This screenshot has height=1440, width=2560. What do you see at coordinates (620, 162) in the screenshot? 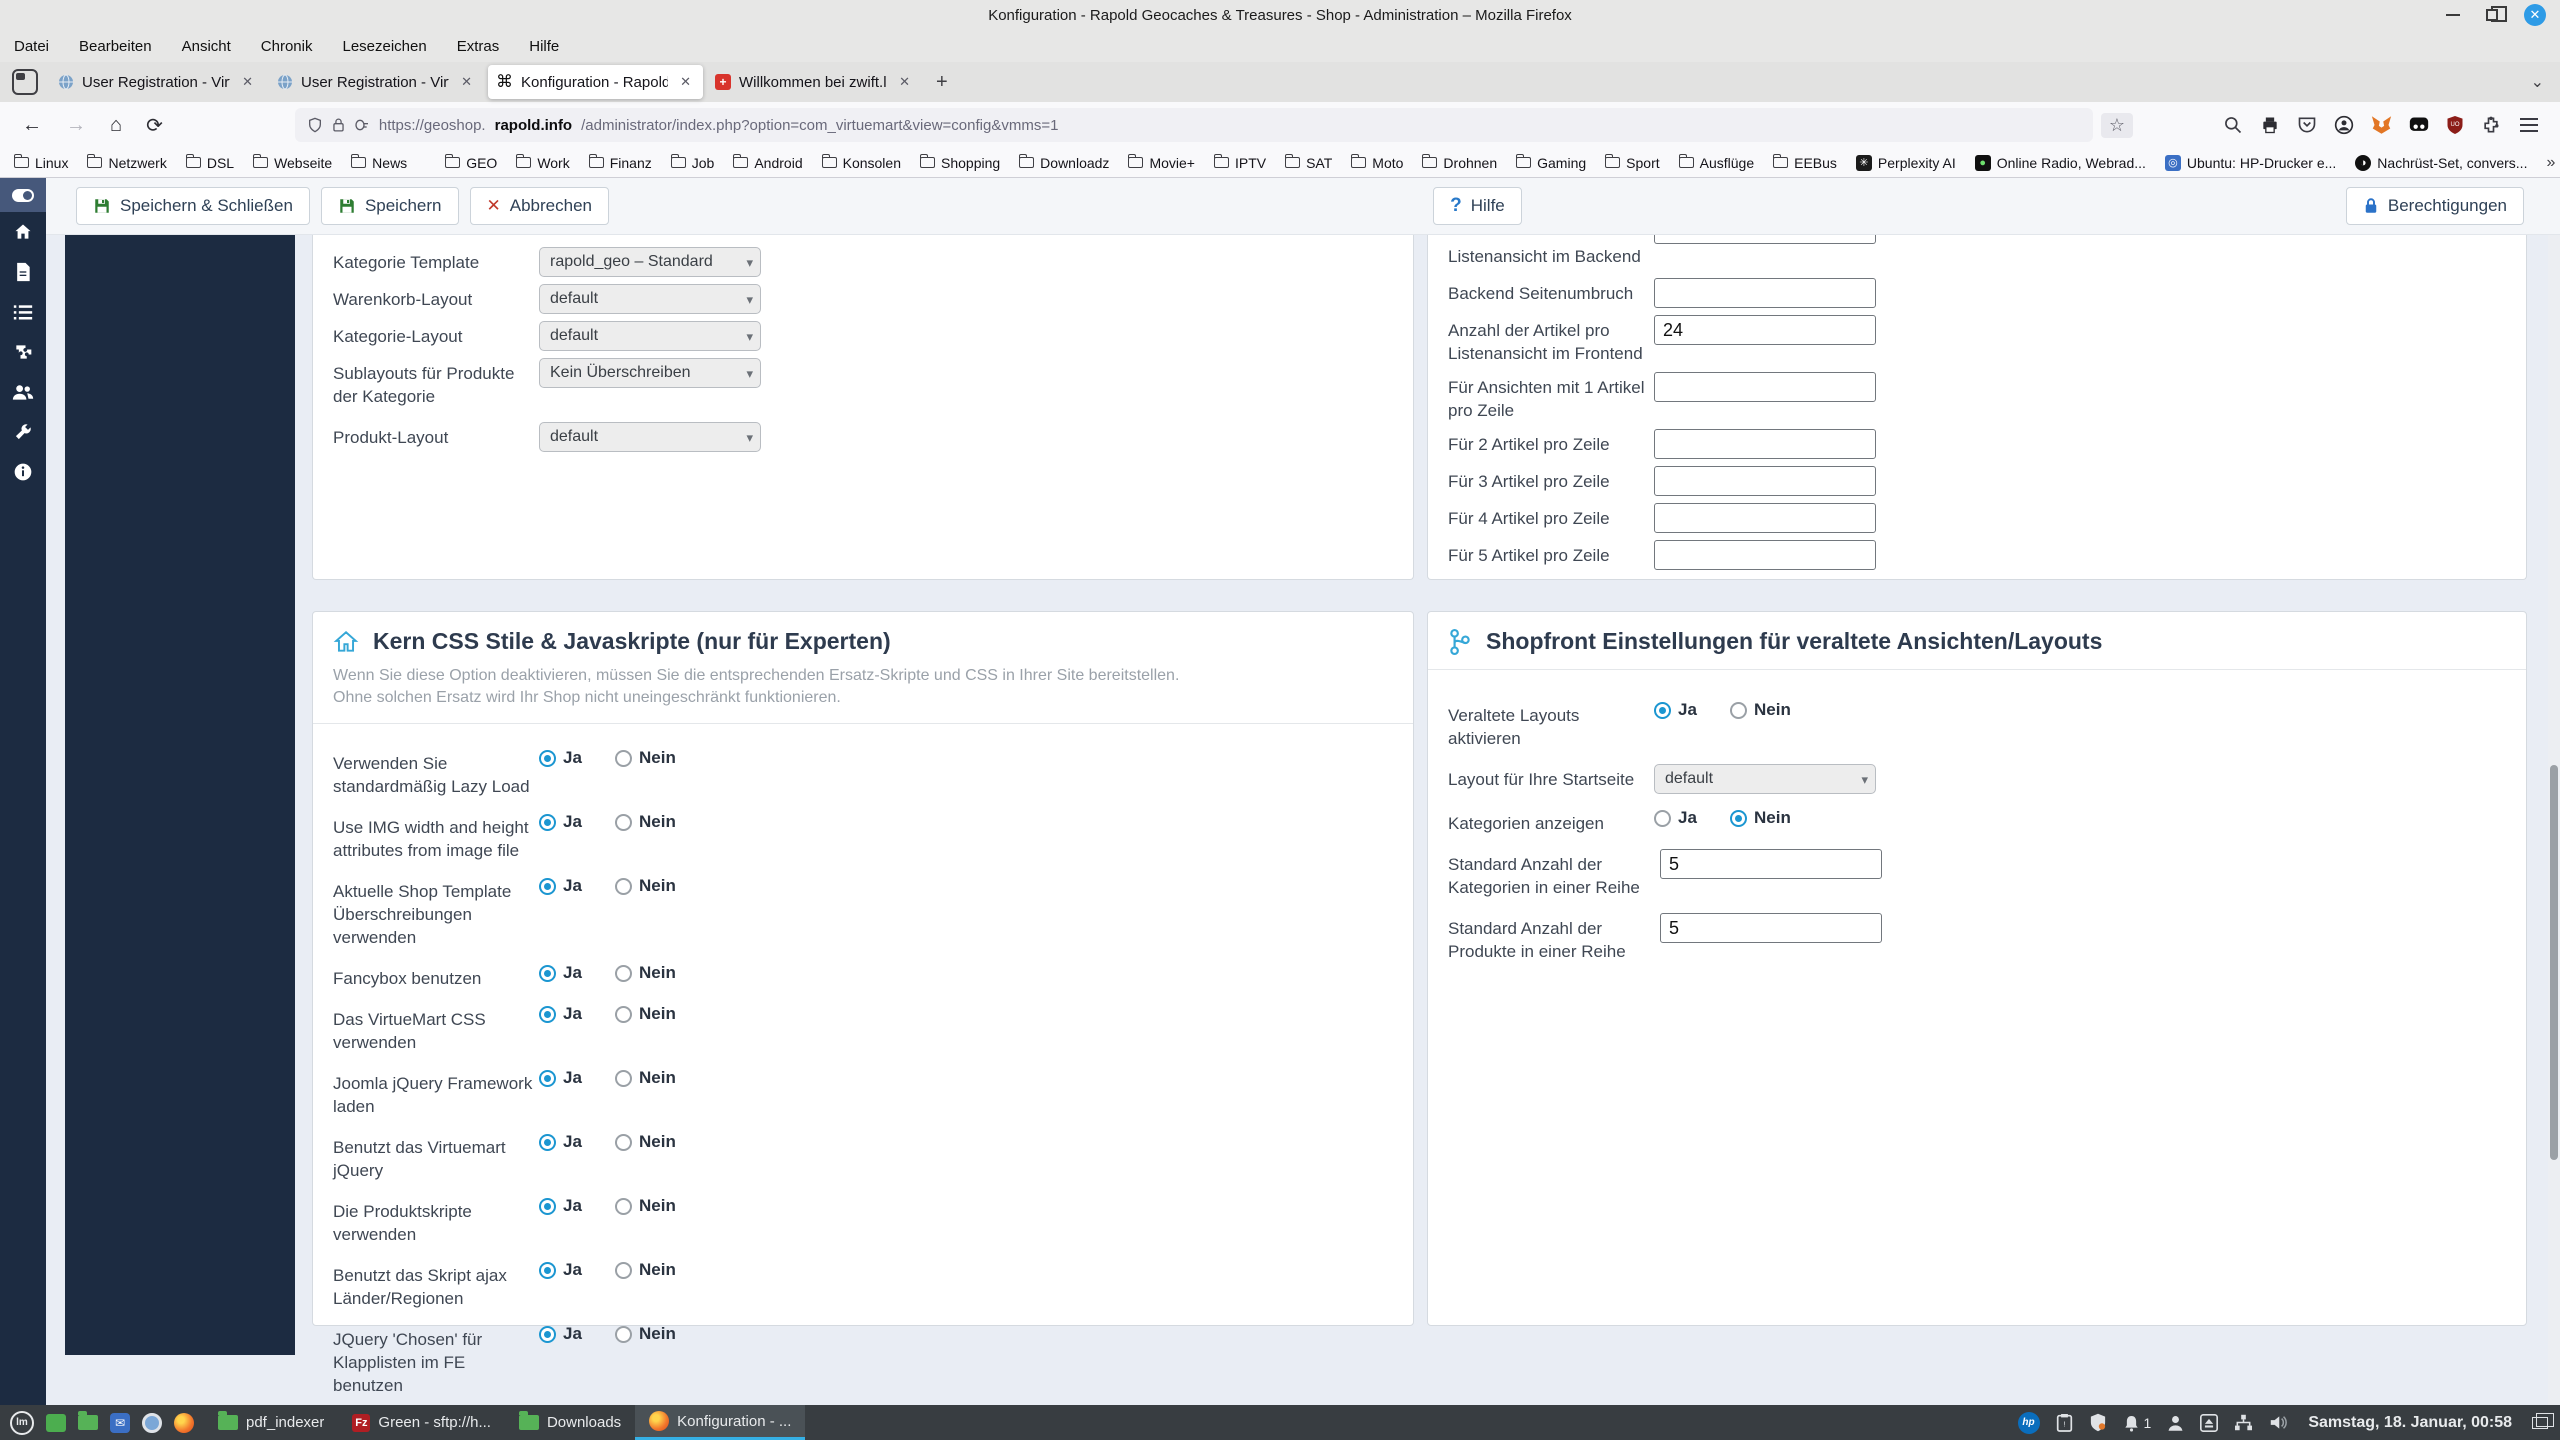
I see `bookmark-folder: Finanz` at bounding box center [620, 162].